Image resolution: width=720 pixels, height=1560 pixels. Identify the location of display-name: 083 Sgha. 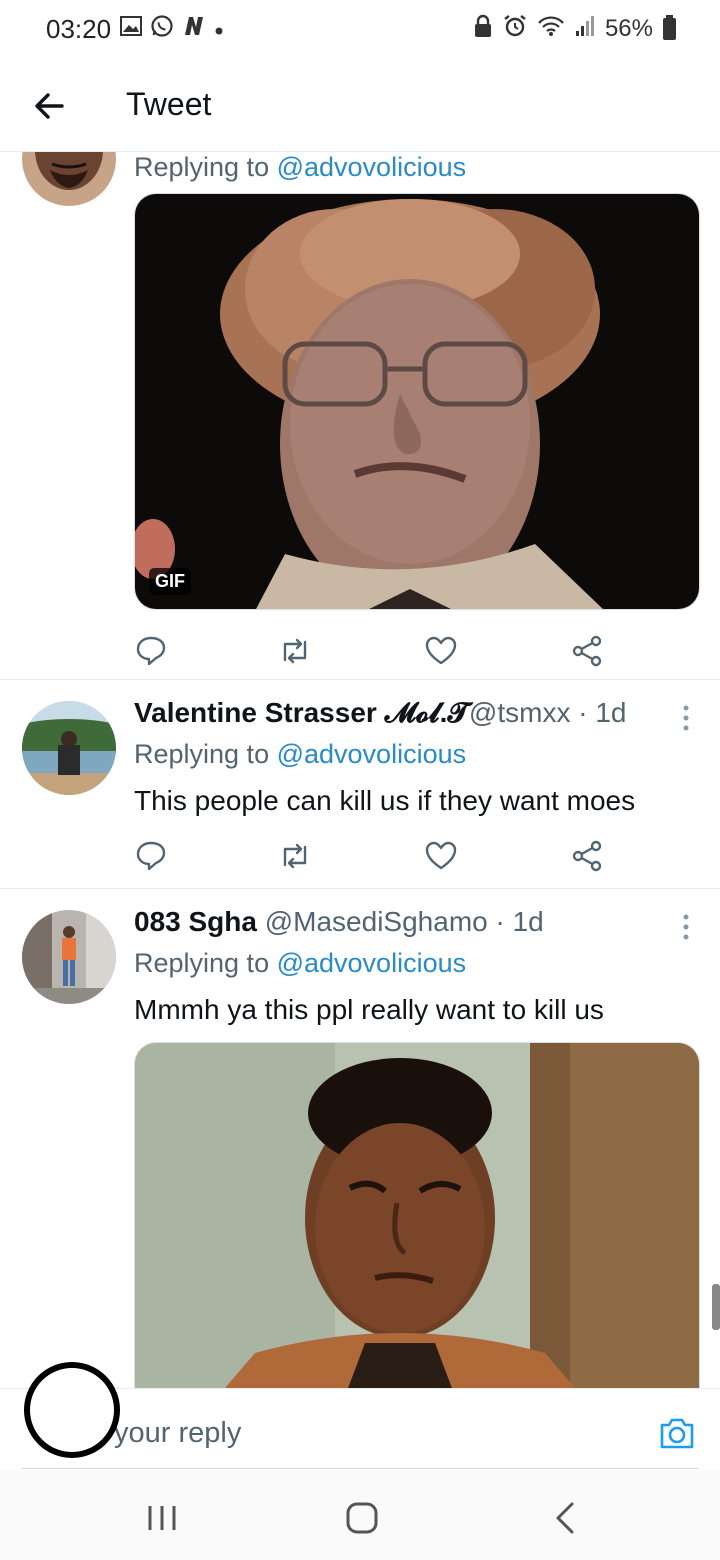
(195, 921).